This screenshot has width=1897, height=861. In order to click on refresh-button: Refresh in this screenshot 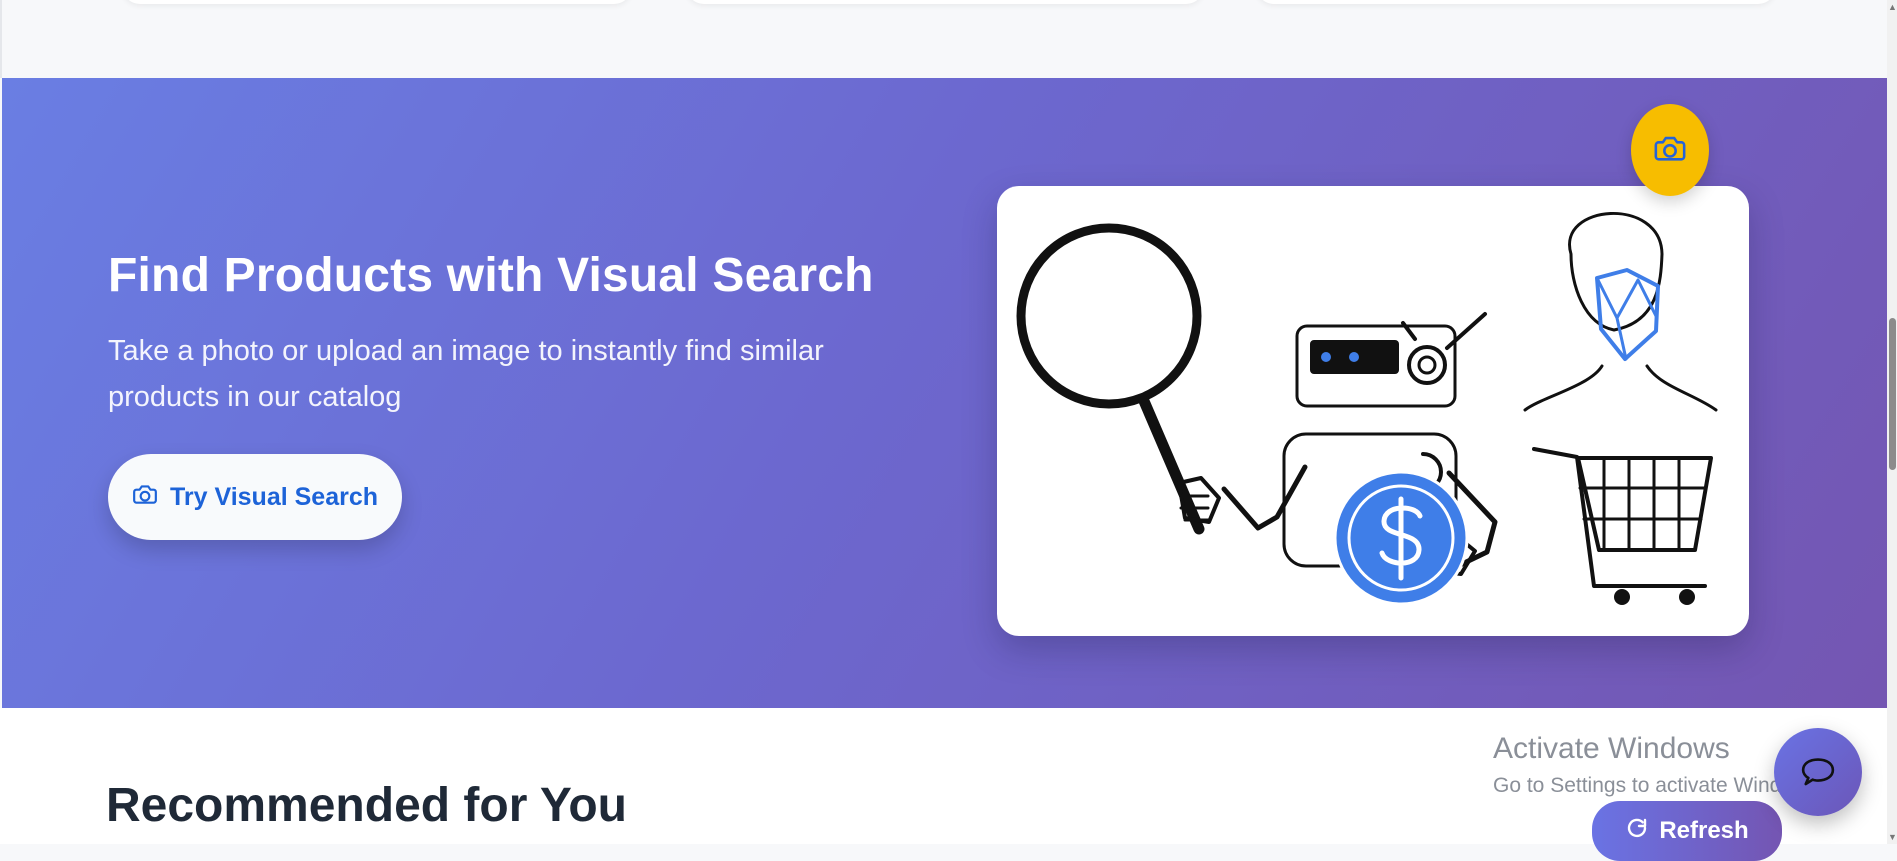, I will do `click(1687, 831)`.